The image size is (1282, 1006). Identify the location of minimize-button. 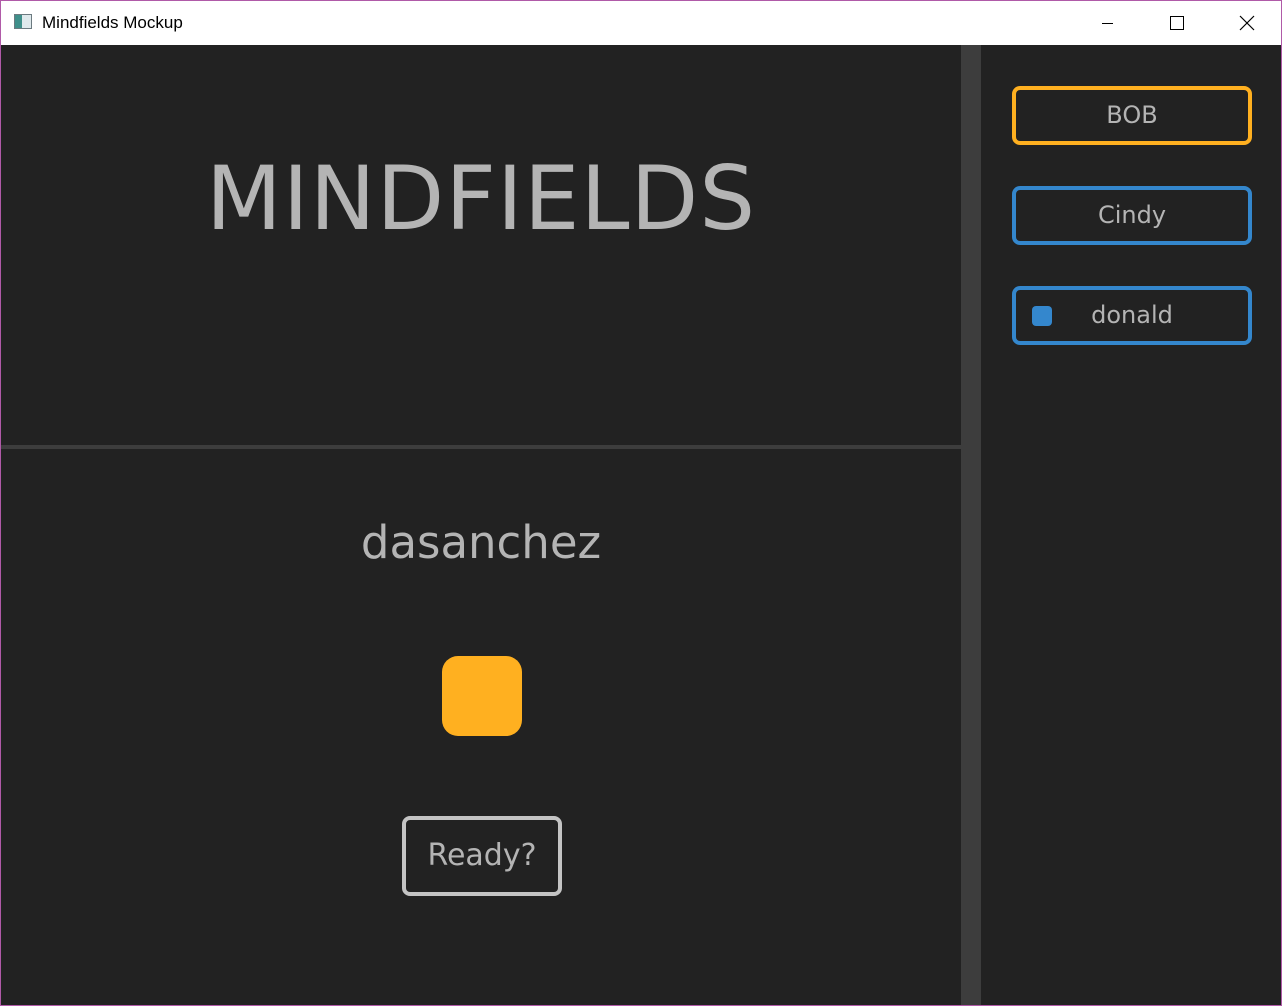
(1107, 23).